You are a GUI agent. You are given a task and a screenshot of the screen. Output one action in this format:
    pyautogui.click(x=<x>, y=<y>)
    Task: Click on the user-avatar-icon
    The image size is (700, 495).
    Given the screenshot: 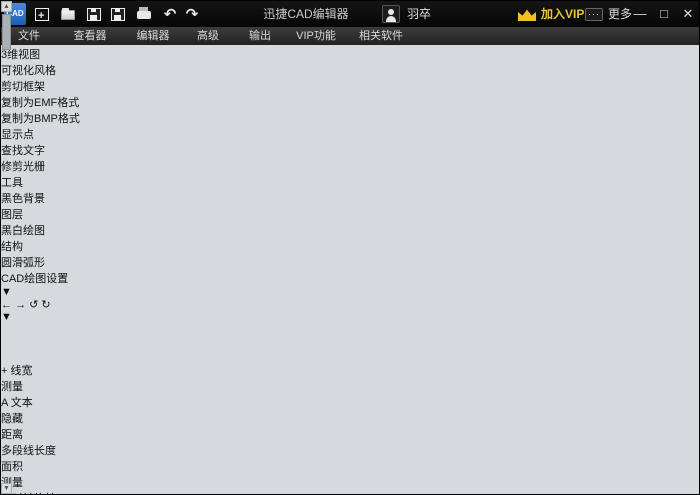 What is the action you would take?
    pyautogui.click(x=391, y=14)
    